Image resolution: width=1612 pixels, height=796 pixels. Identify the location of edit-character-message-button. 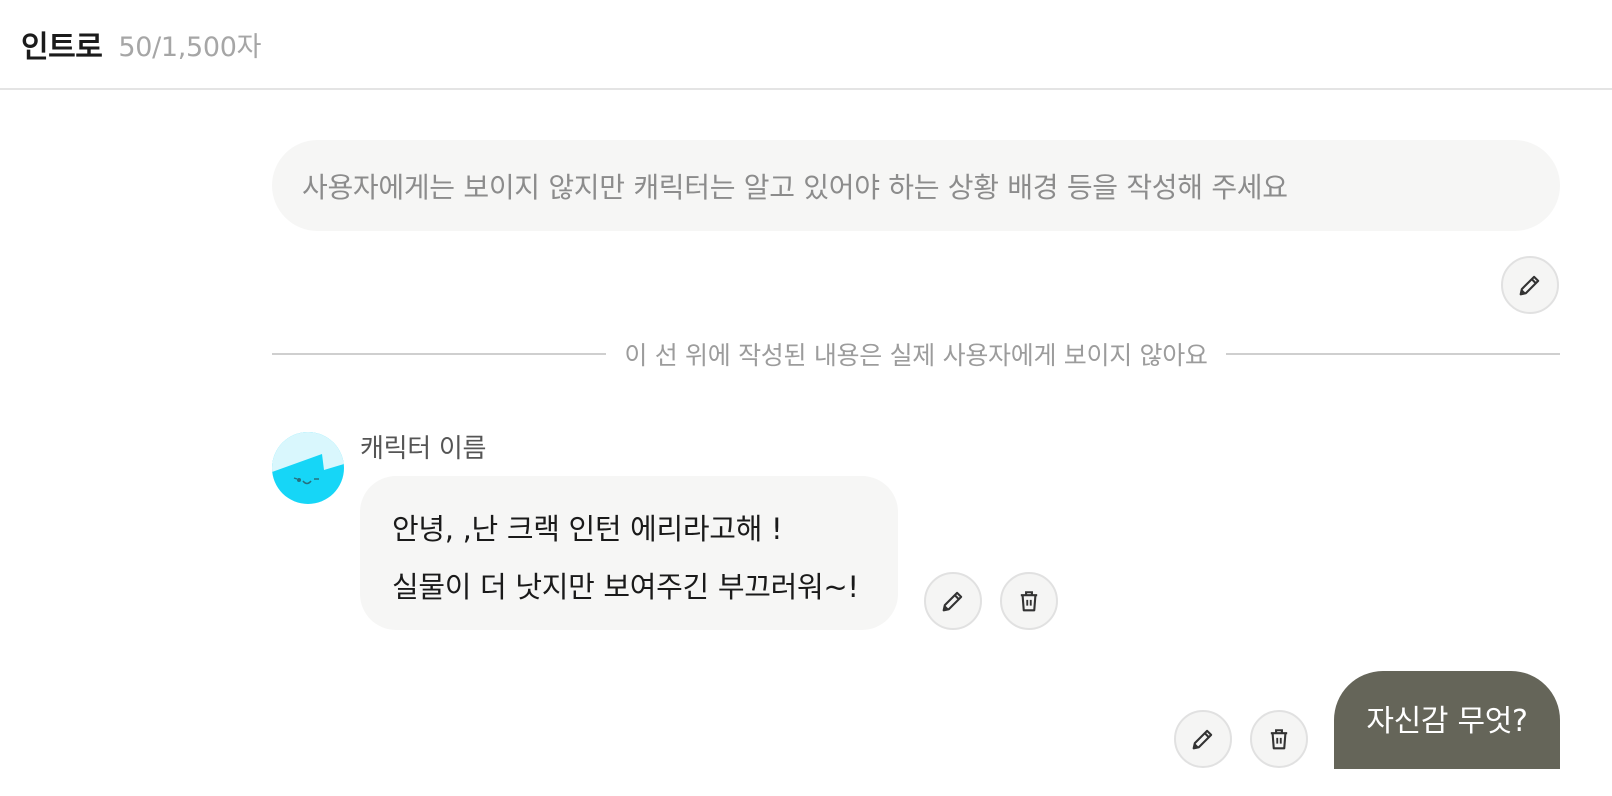
(953, 601).